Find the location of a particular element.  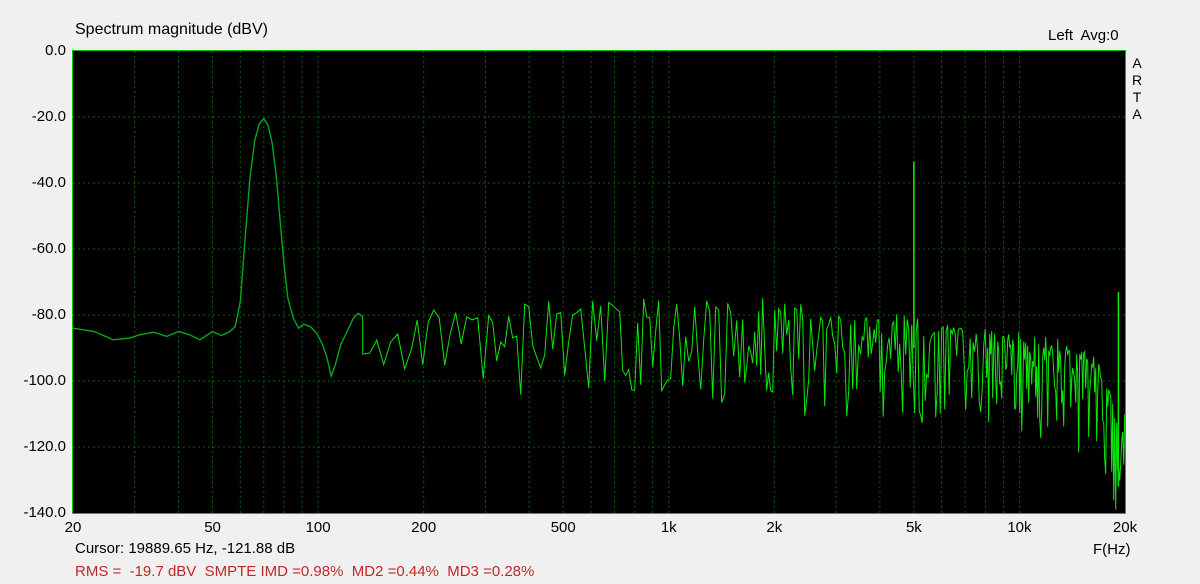

arta-watermark: A R T A is located at coordinates (1137, 89).